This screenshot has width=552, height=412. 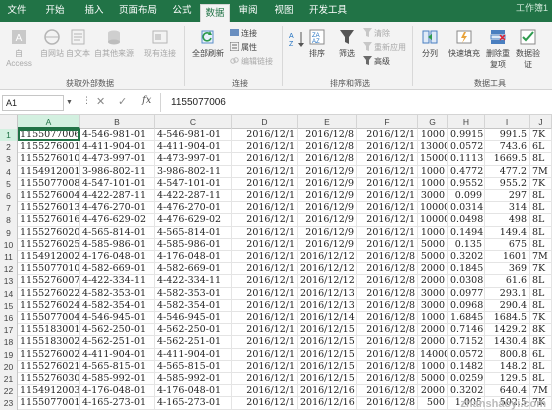 What do you see at coordinates (193, 159) in the screenshot?
I see `cell-c: 4-473-997-01` at bounding box center [193, 159].